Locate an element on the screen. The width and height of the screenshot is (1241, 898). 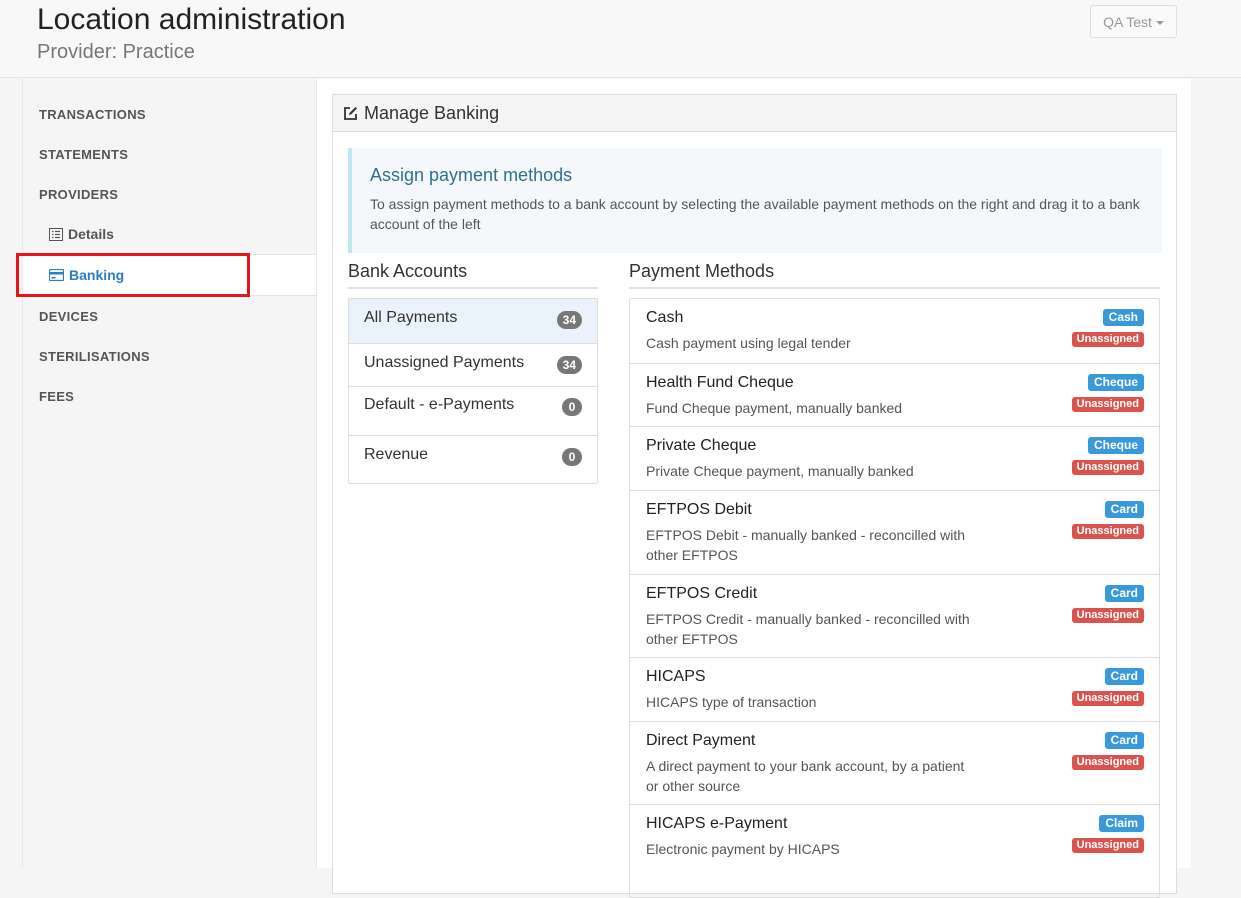
bank-account-label: Default - e-Payments is located at coordinates (439, 404).